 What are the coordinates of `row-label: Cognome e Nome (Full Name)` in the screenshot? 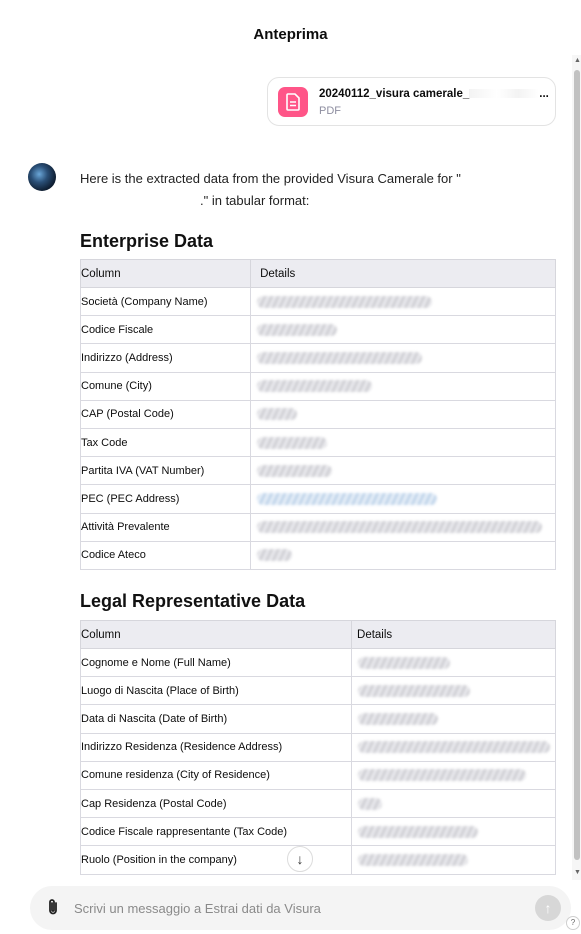 It's located at (216, 662).